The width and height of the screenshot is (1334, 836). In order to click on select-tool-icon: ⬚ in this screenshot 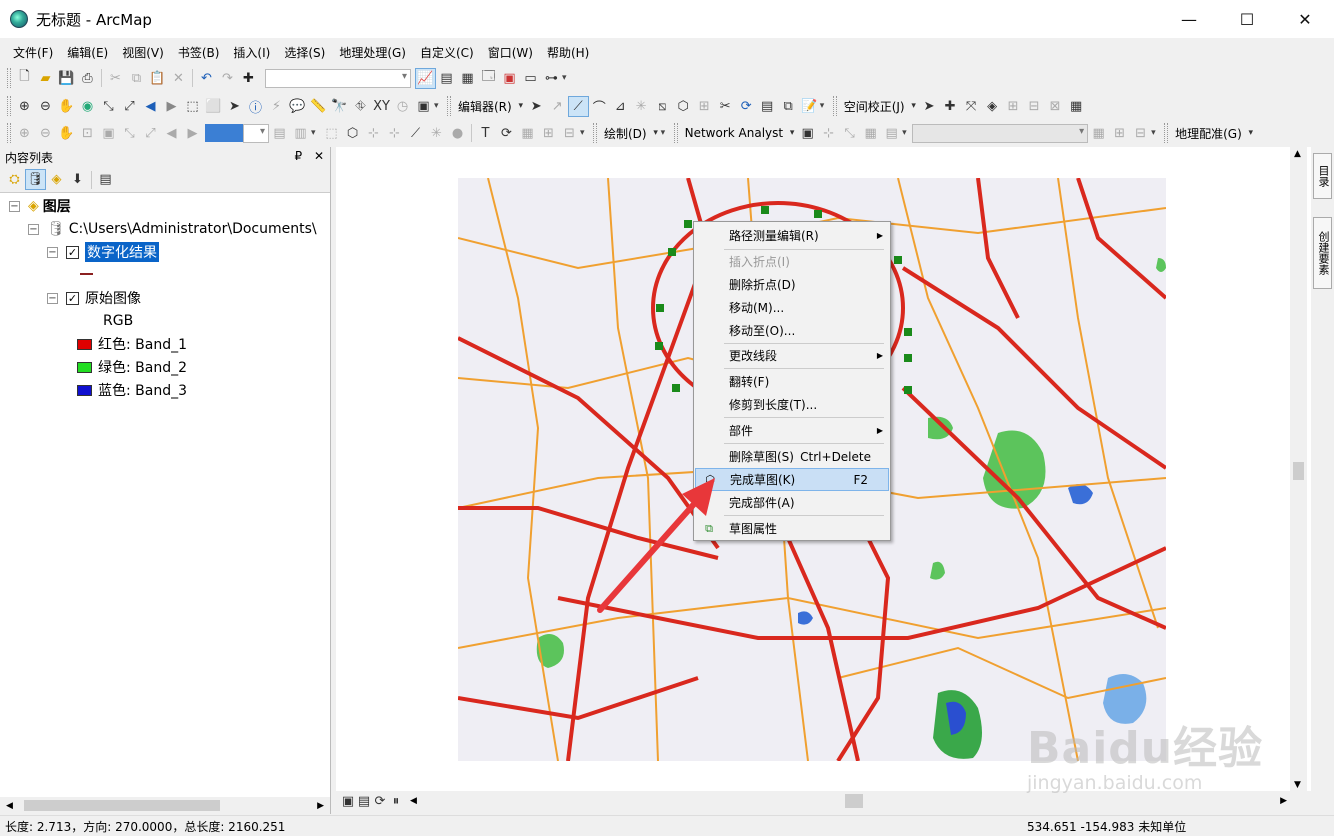, I will do `click(331, 133)`.